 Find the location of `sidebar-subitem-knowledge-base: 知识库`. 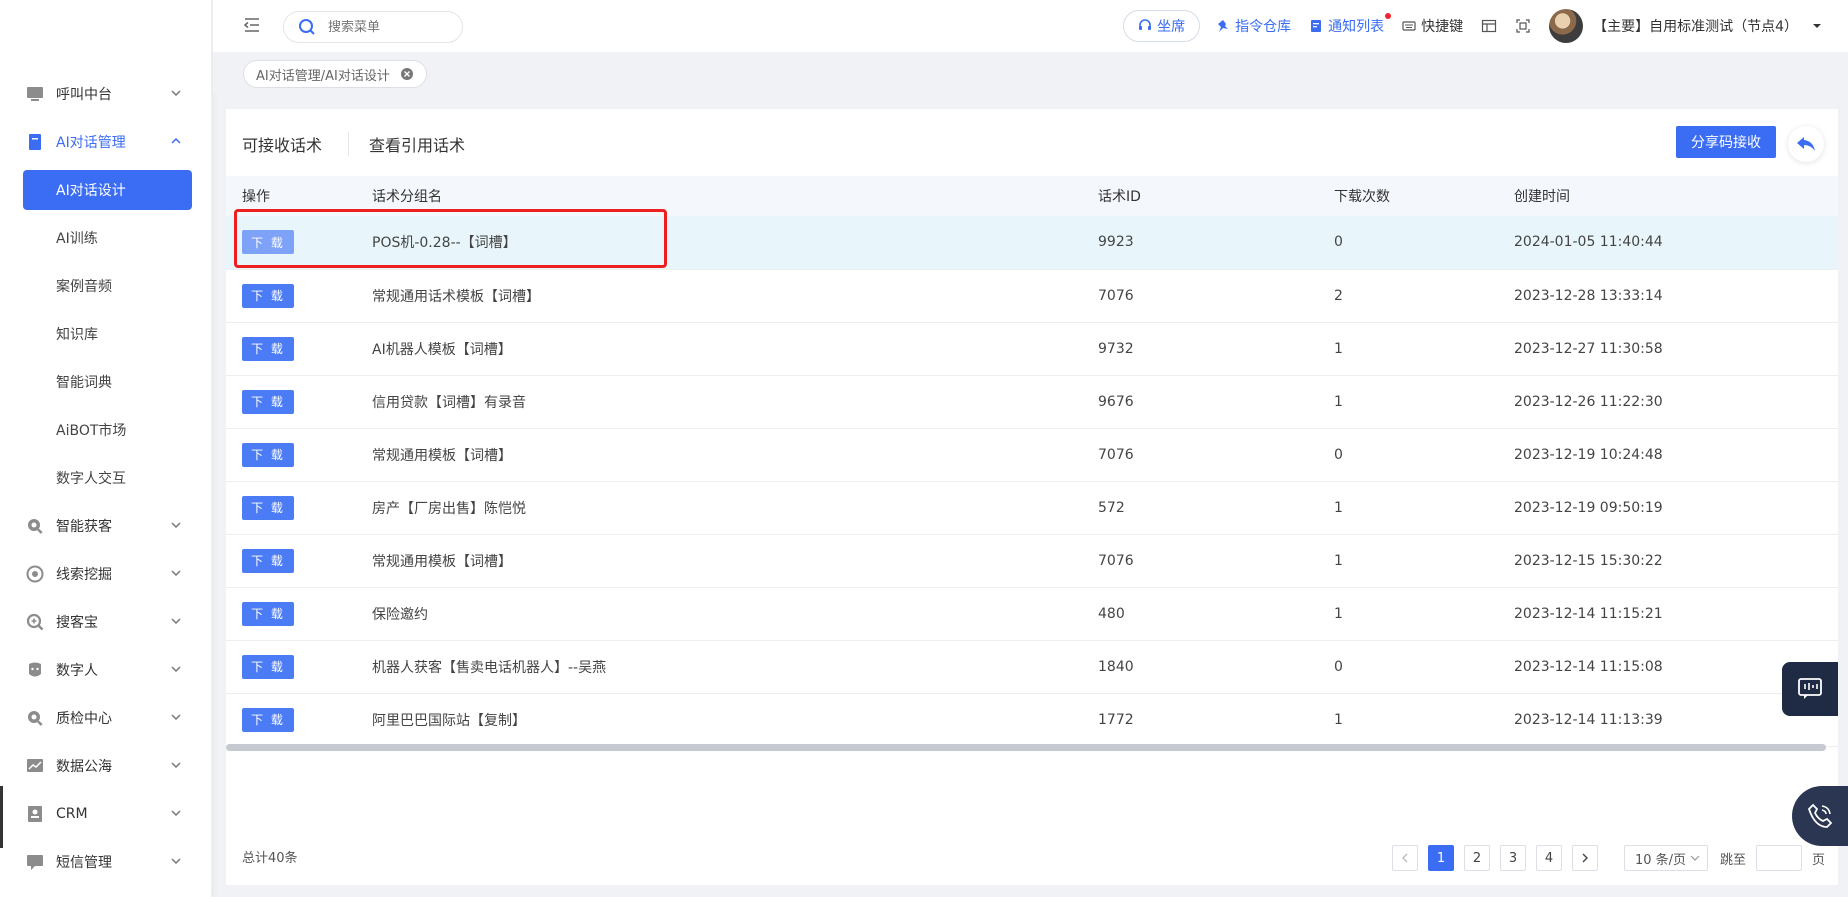

sidebar-subitem-knowledge-base: 知识库 is located at coordinates (106, 334).